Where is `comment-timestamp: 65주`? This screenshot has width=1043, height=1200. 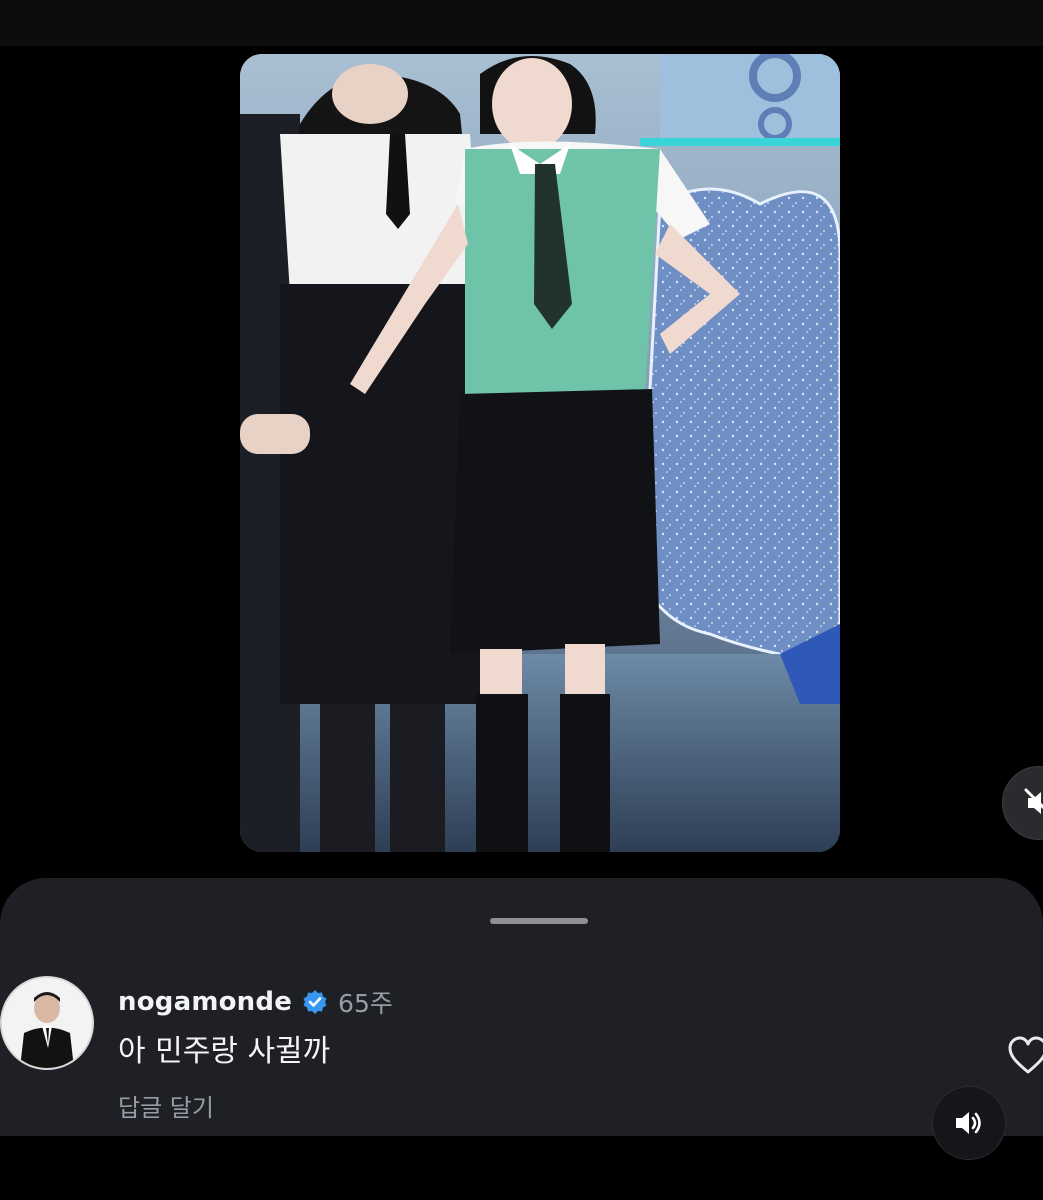
comment-timestamp: 65주 is located at coordinates (365, 1003).